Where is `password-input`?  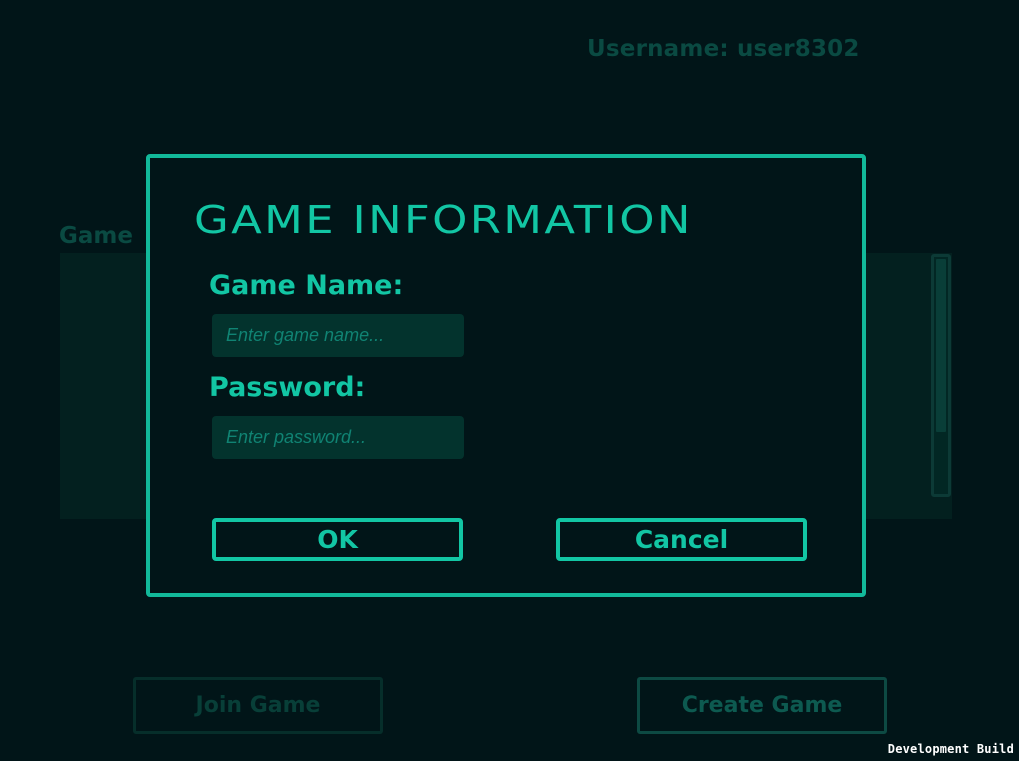
password-input is located at coordinates (338, 437).